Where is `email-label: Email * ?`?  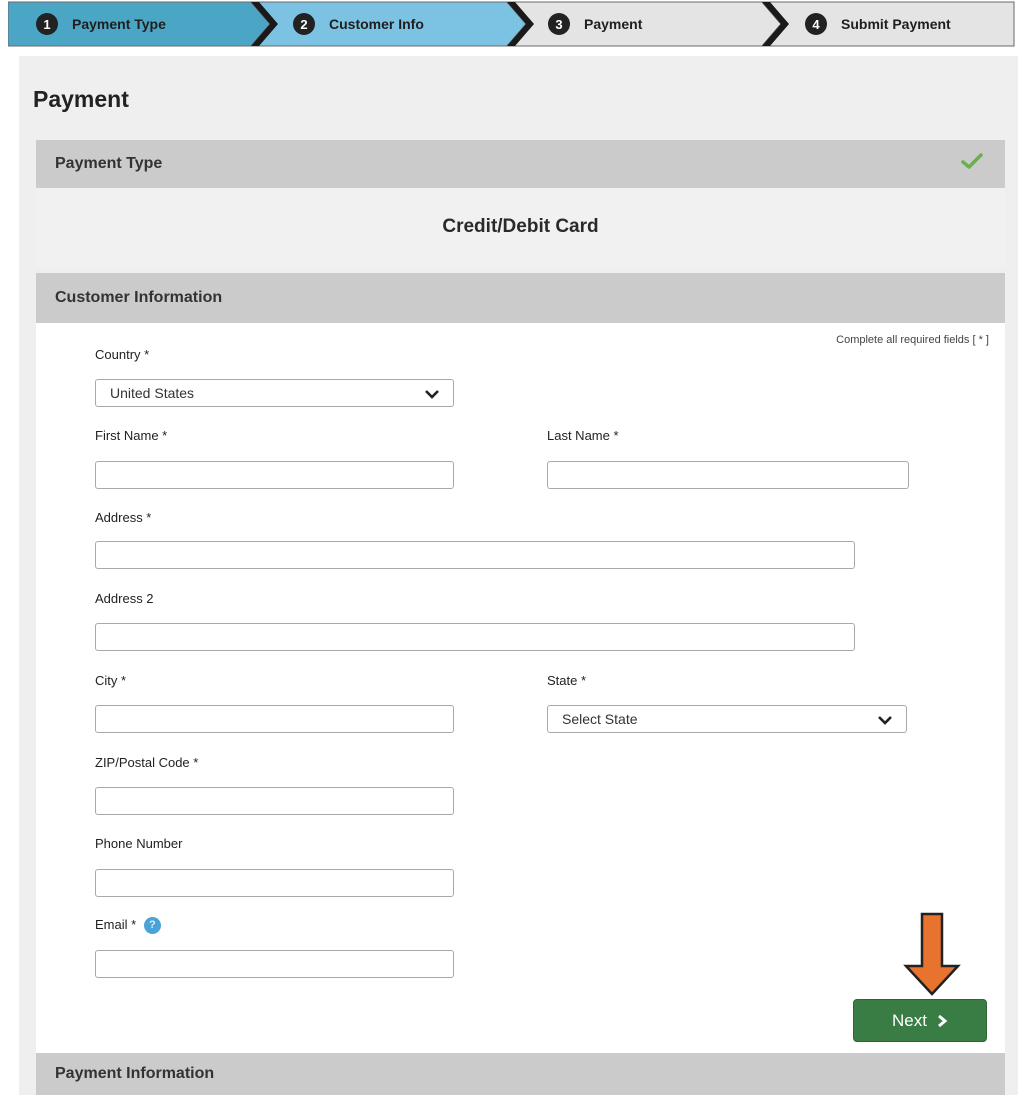
email-label: Email * ? is located at coordinates (128, 926).